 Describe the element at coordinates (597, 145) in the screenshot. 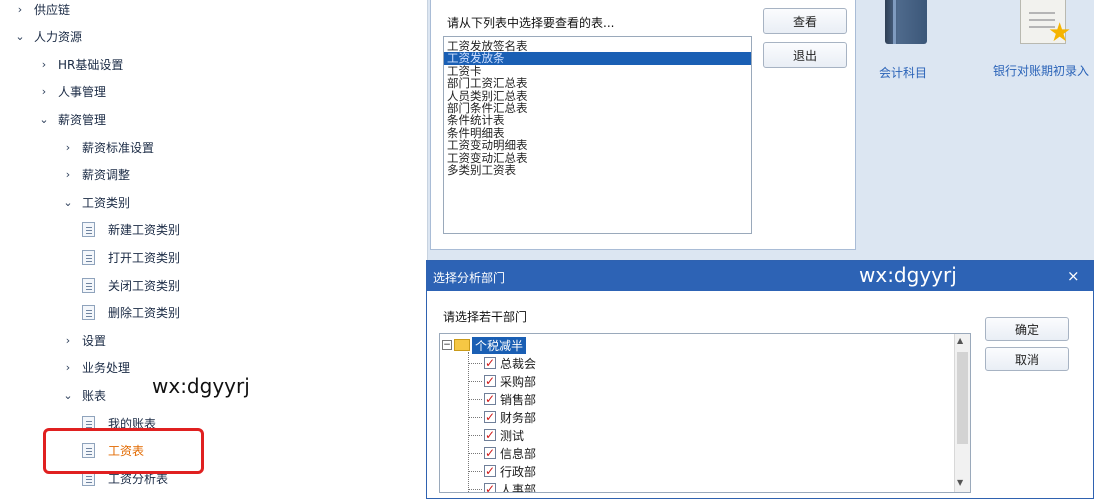

I see `report-list-item: 工资变动明细表` at that location.